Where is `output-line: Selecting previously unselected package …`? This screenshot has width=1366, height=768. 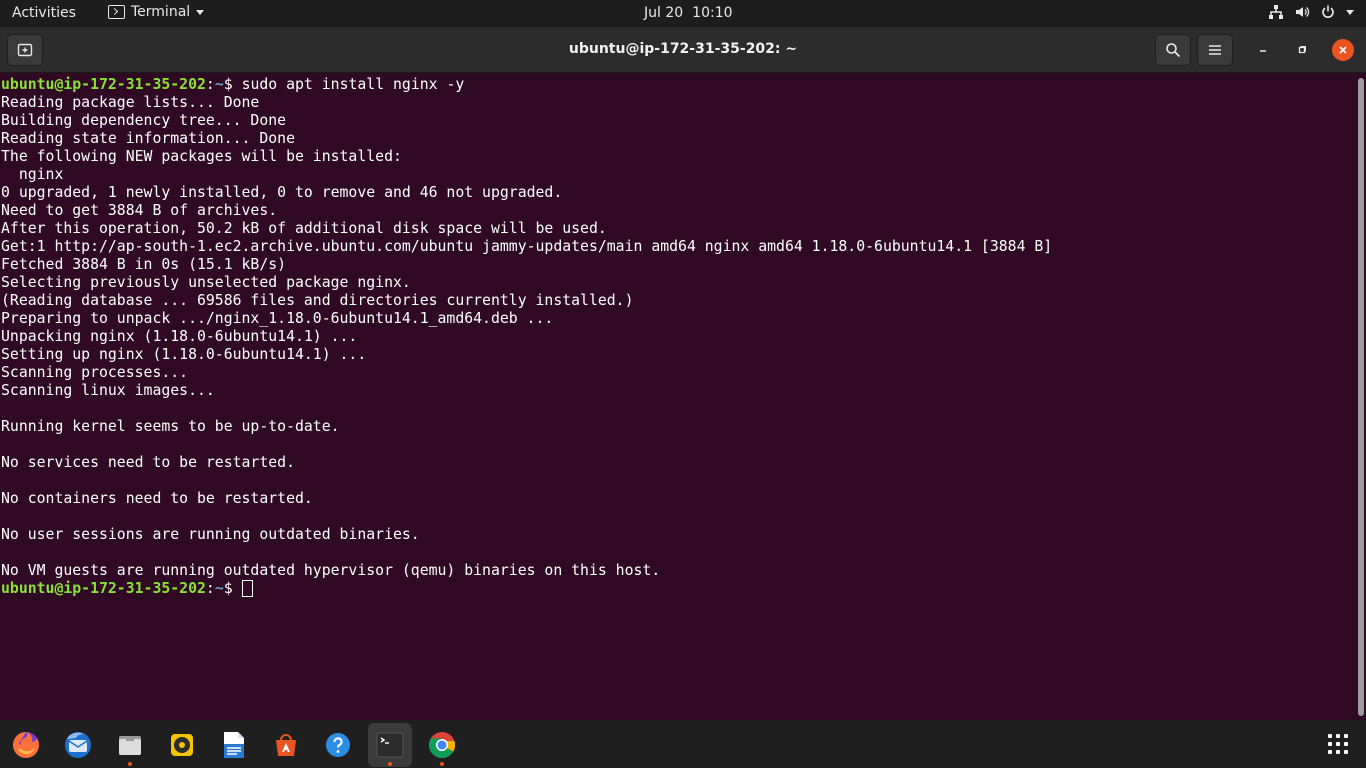 output-line: Selecting previously unselected package … is located at coordinates (206, 282).